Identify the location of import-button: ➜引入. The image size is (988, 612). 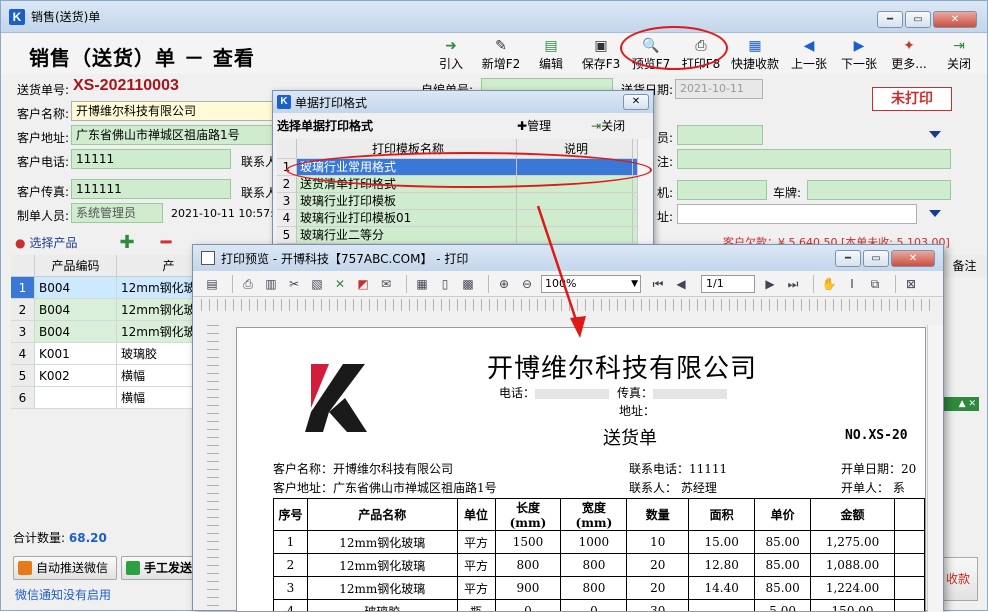
(451, 54).